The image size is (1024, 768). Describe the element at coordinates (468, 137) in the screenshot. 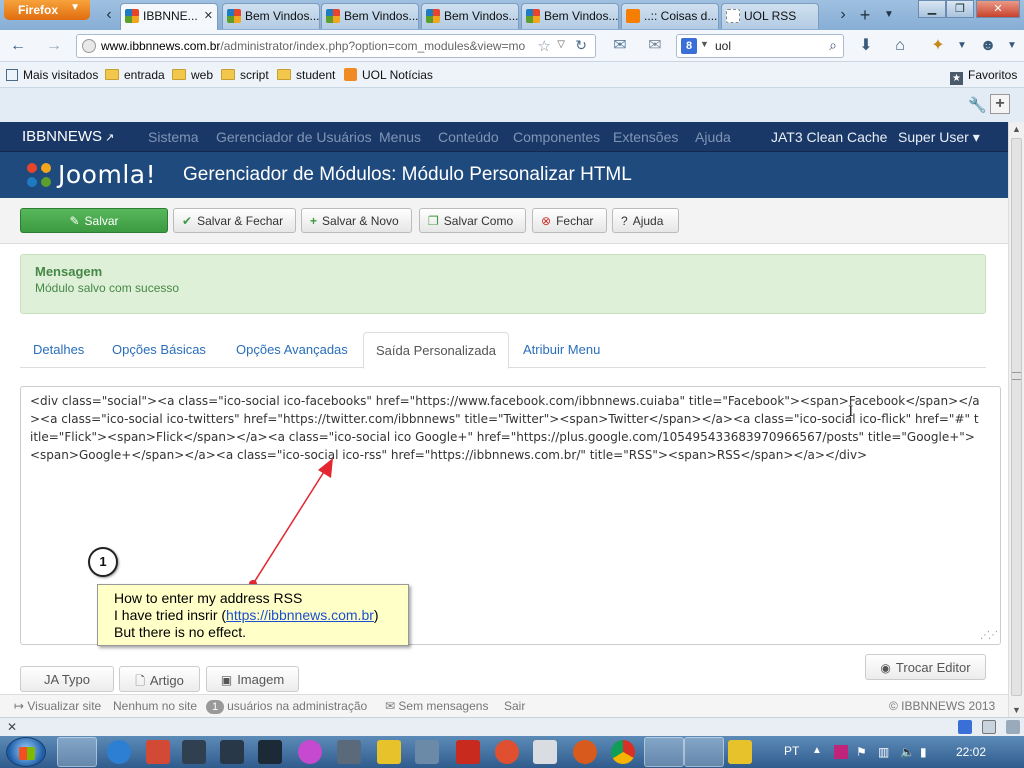

I see `menu-content: Conteúdo` at that location.